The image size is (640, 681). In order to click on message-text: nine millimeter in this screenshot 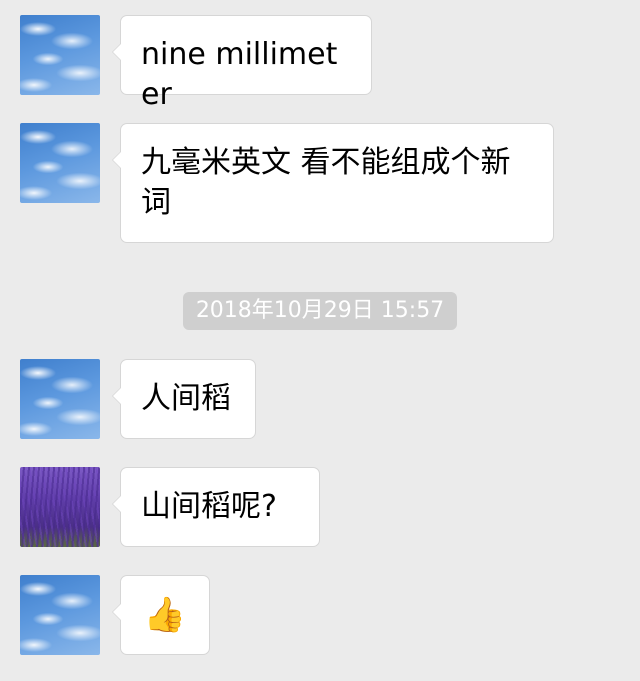, I will do `click(239, 74)`.